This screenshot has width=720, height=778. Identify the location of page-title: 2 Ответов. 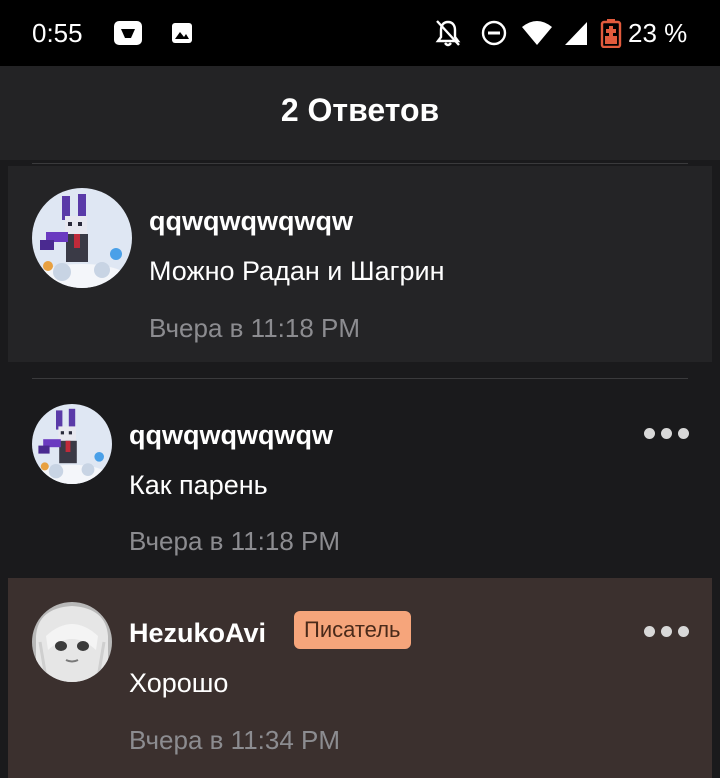
(360, 110).